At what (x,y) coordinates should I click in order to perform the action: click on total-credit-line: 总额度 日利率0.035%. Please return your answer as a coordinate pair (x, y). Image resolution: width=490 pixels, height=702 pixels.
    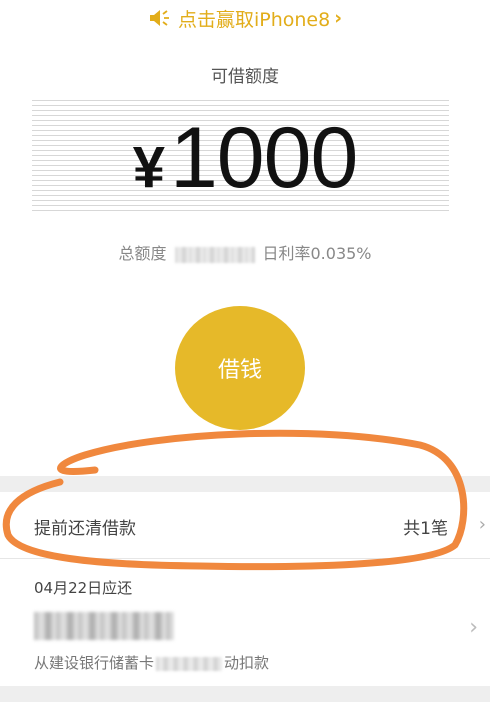
    Looking at the image, I should click on (245, 252).